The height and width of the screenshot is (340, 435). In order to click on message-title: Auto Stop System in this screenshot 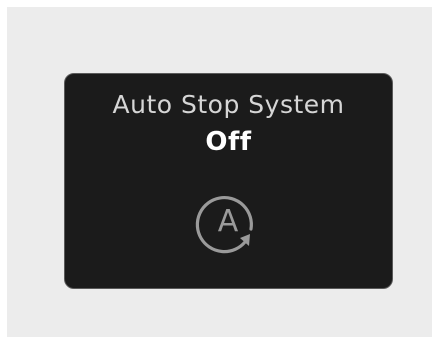, I will do `click(228, 104)`.